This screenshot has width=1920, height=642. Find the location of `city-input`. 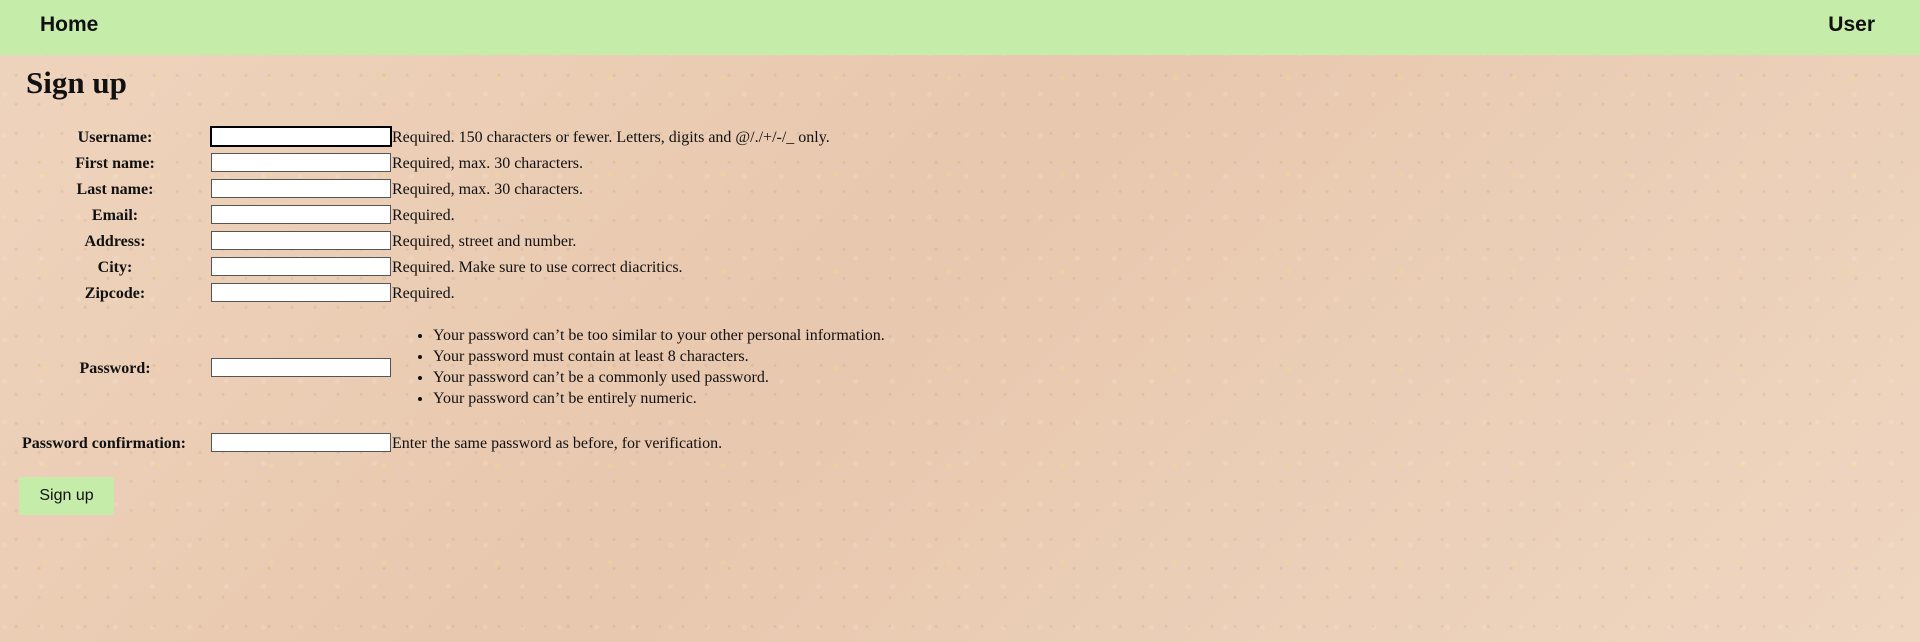

city-input is located at coordinates (301, 266).